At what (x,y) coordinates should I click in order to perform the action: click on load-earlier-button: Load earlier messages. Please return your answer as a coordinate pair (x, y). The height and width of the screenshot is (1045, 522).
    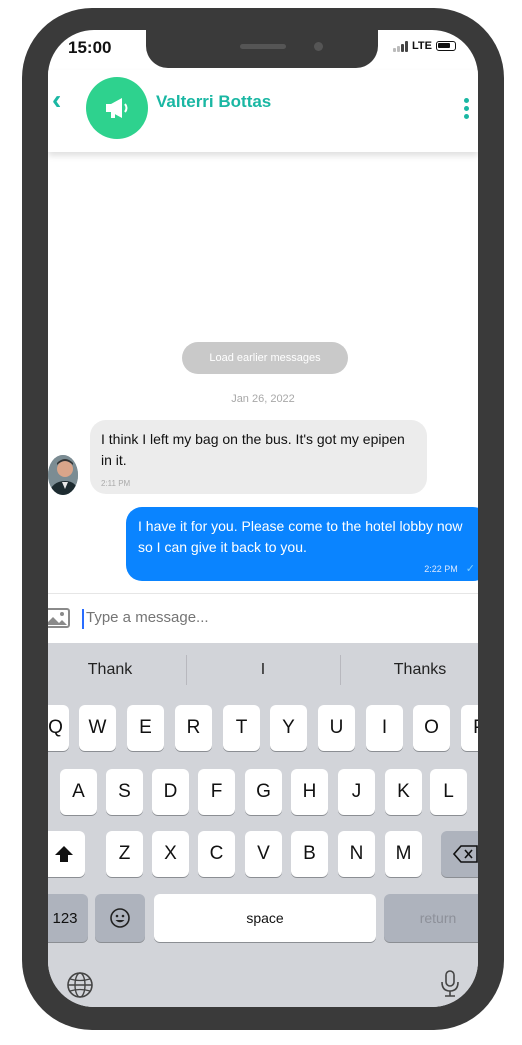
    Looking at the image, I should click on (265, 358).